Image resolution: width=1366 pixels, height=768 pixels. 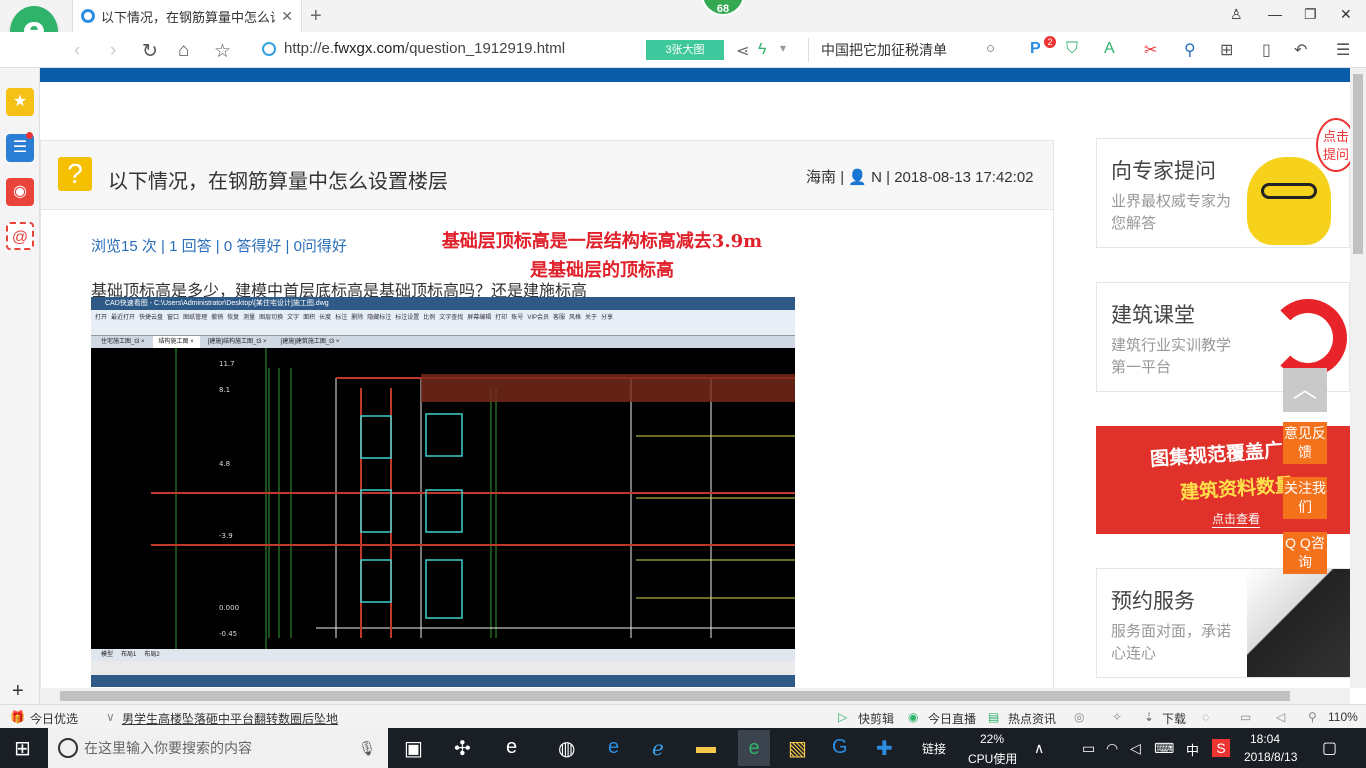 What do you see at coordinates (20, 192) in the screenshot?
I see `weibo-icon: ◉` at bounding box center [20, 192].